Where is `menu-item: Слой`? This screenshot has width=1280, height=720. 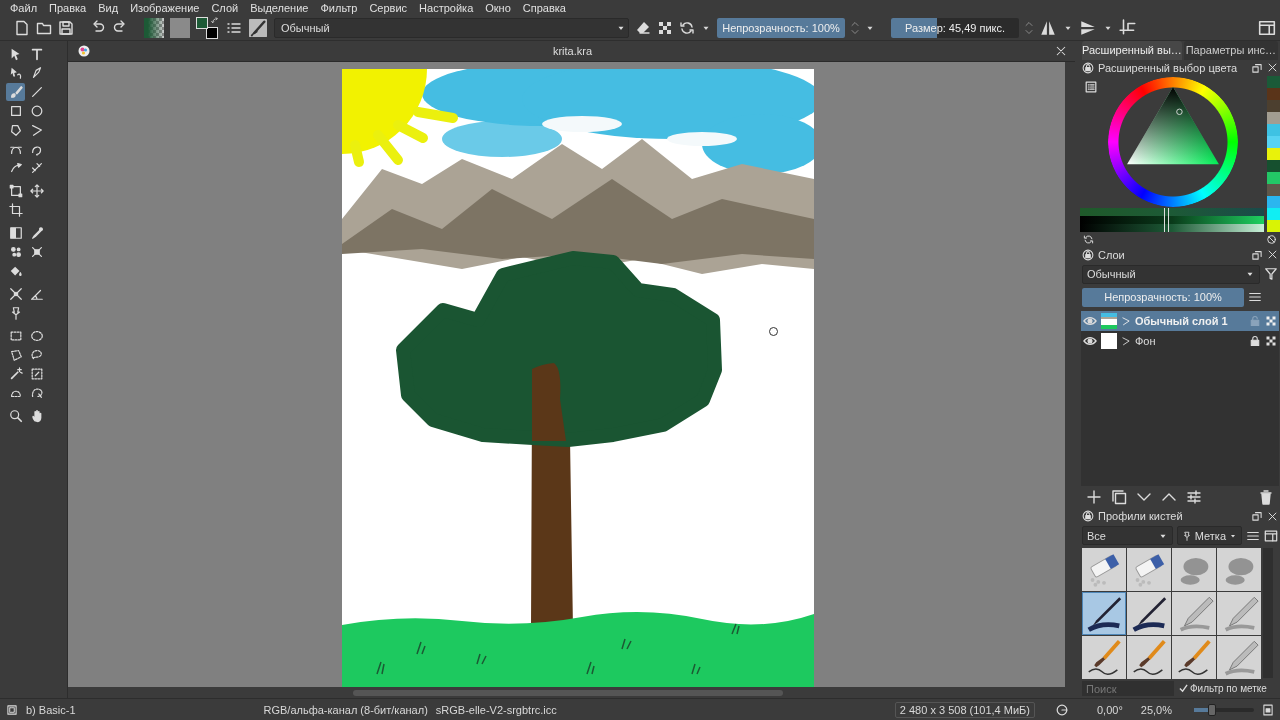 menu-item: Слой is located at coordinates (225, 7).